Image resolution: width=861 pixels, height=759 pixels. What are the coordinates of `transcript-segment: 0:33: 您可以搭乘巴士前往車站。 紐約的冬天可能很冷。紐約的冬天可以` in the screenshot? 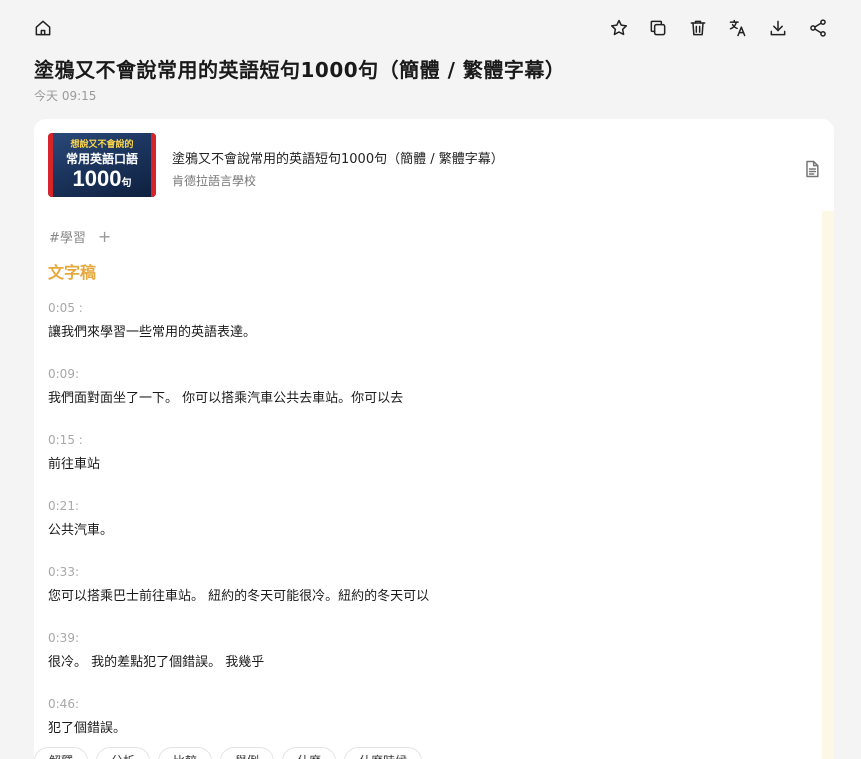 It's located at (238, 584).